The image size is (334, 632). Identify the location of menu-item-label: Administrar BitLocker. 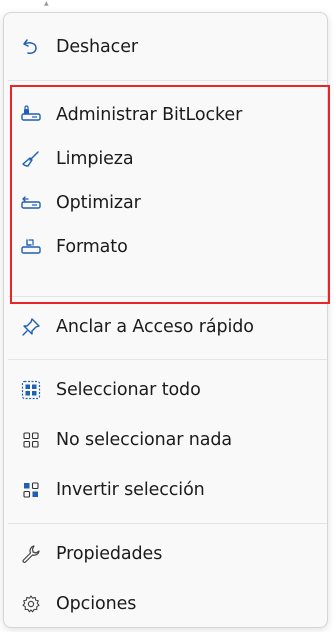
(149, 115).